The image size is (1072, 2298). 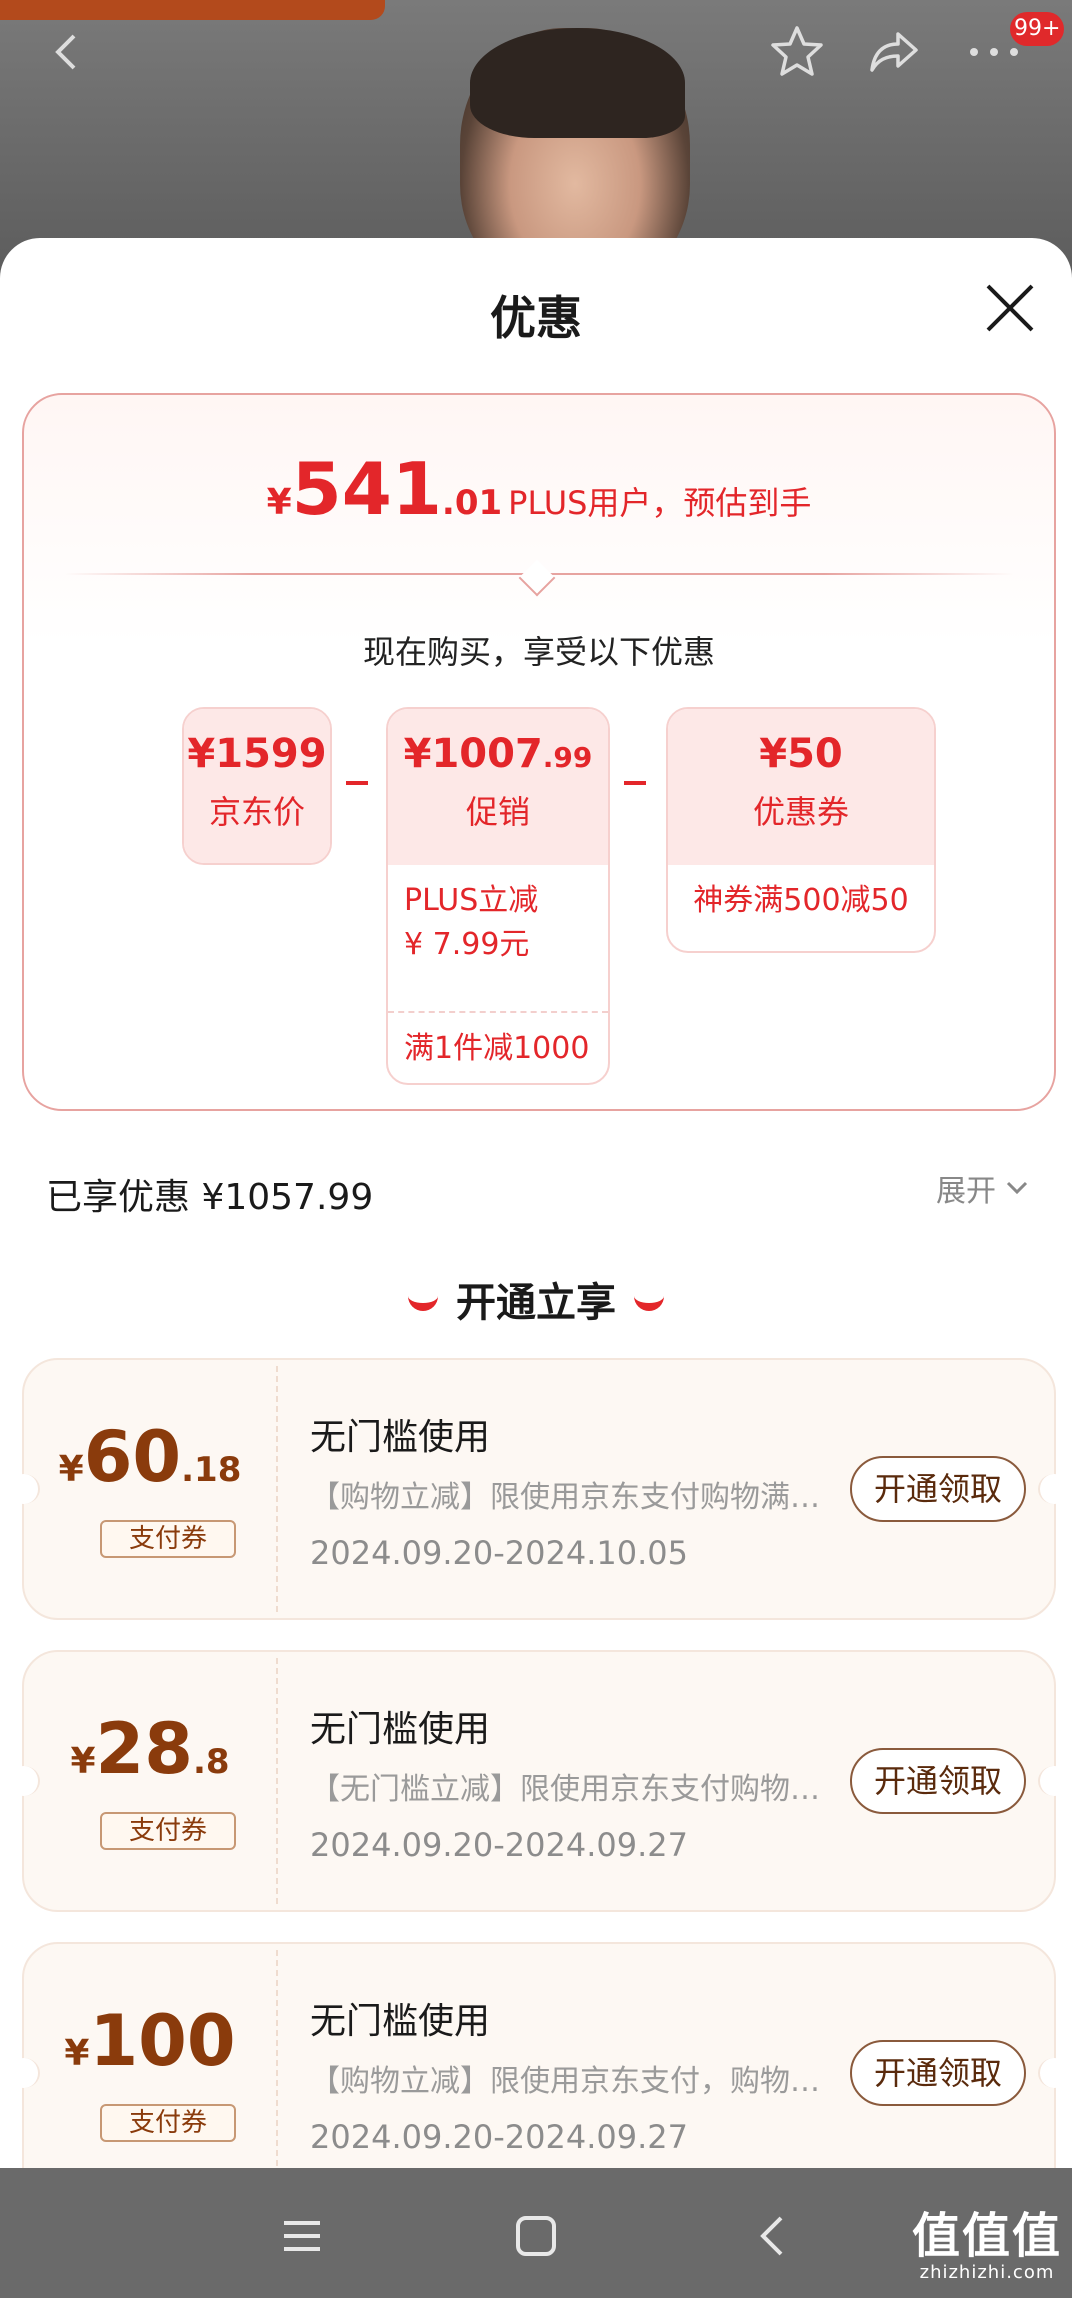 What do you see at coordinates (499, 1553) in the screenshot?
I see `coupon-date-range: 2024.09.20-2024.10.05` at bounding box center [499, 1553].